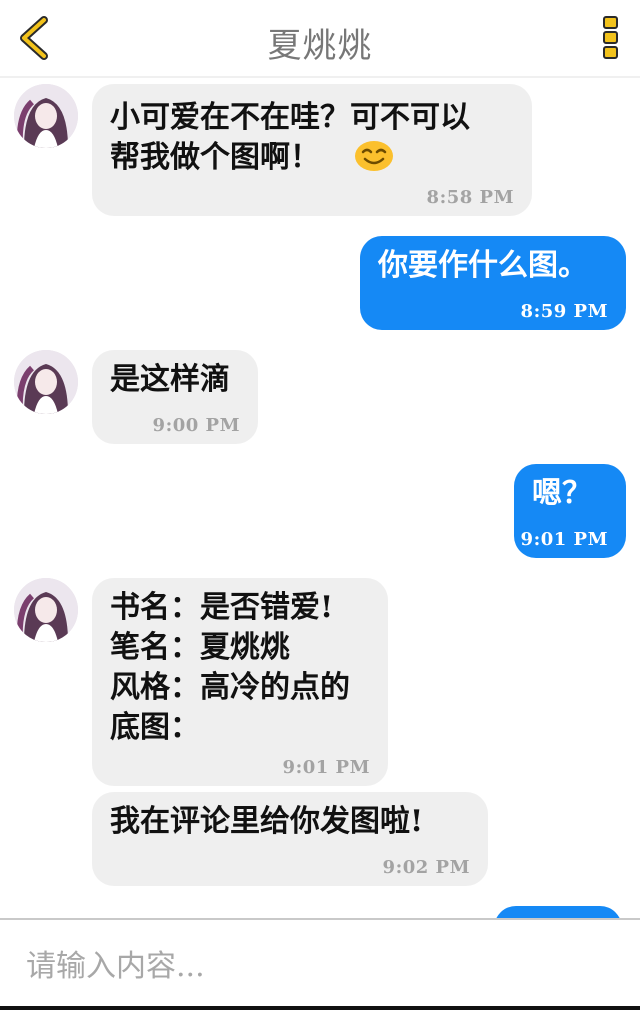  Describe the element at coordinates (558, 912) in the screenshot. I see `message-bubble-outgoing-partial` at that location.